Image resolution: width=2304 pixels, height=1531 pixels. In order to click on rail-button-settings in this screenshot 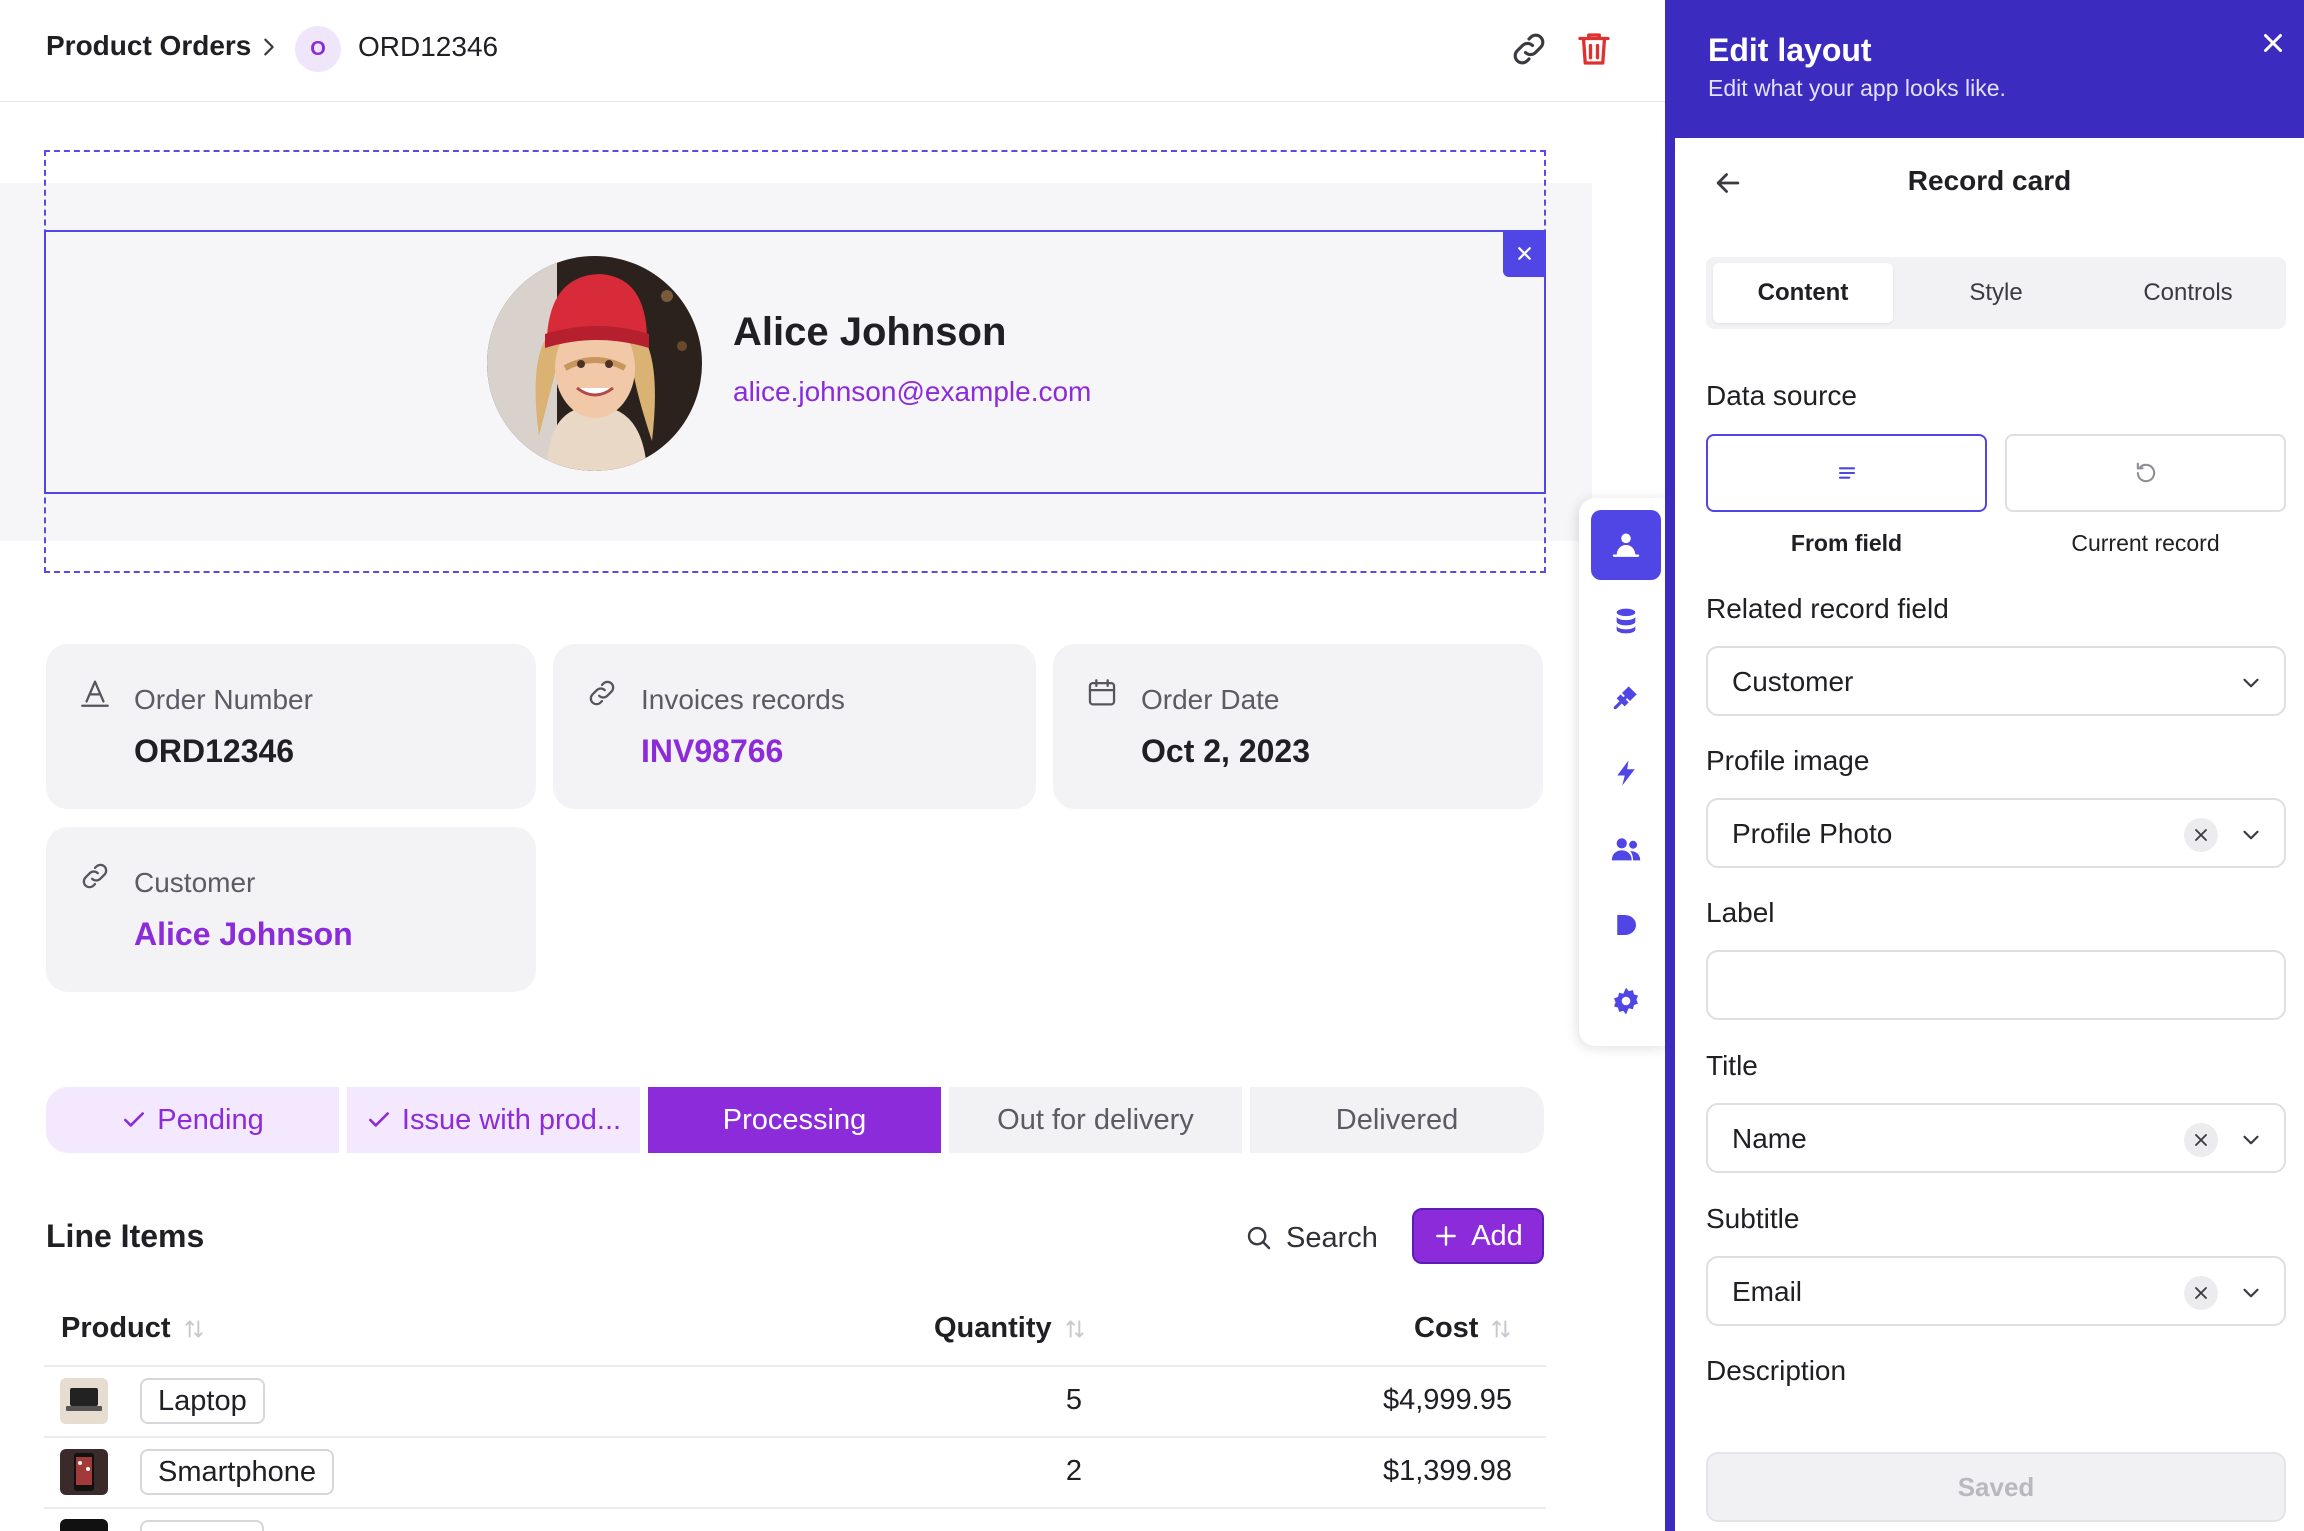, I will do `click(1626, 1001)`.